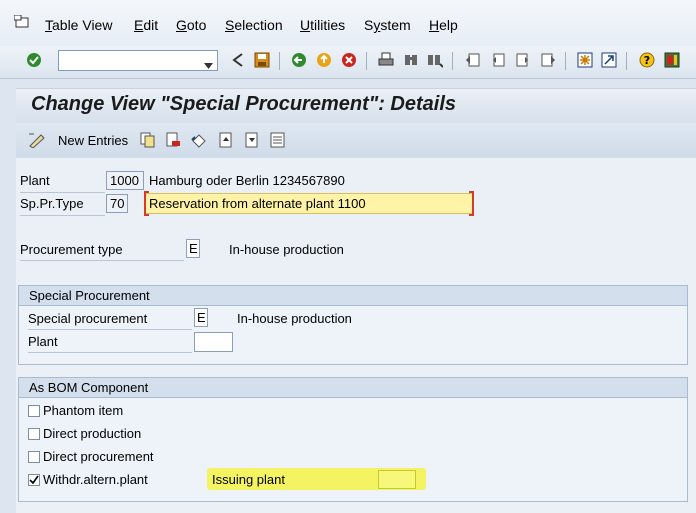  I want to click on special-procurement-description: In-house production, so click(294, 318).